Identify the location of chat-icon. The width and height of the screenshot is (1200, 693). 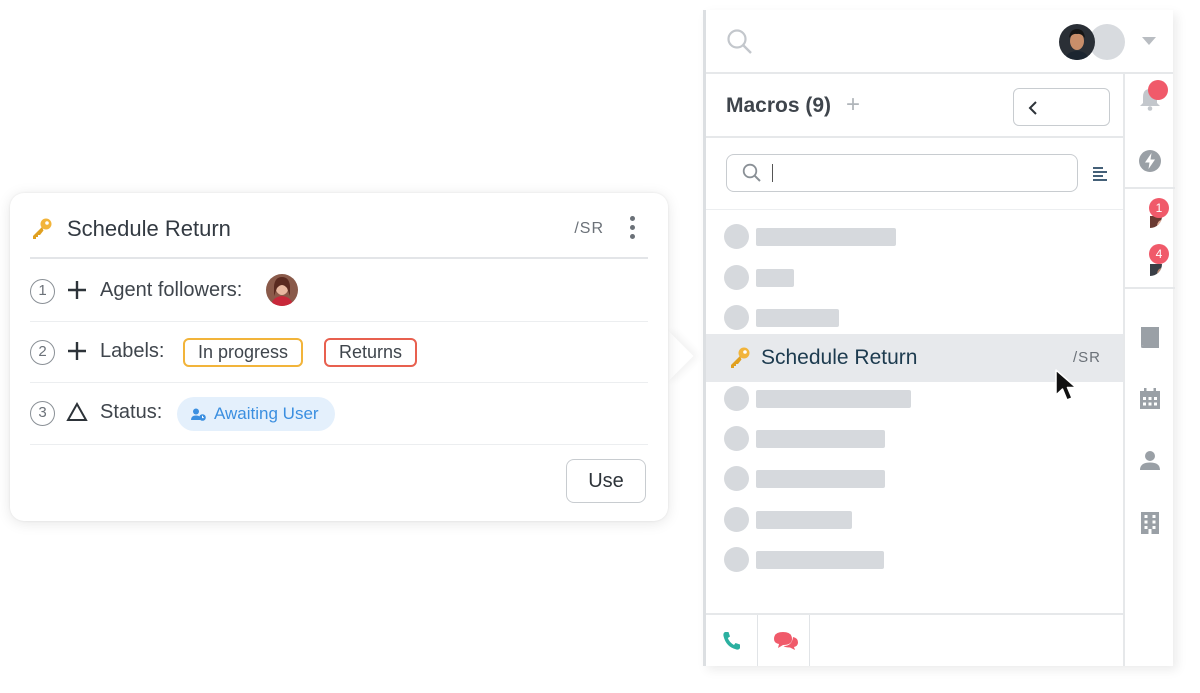
(786, 641).